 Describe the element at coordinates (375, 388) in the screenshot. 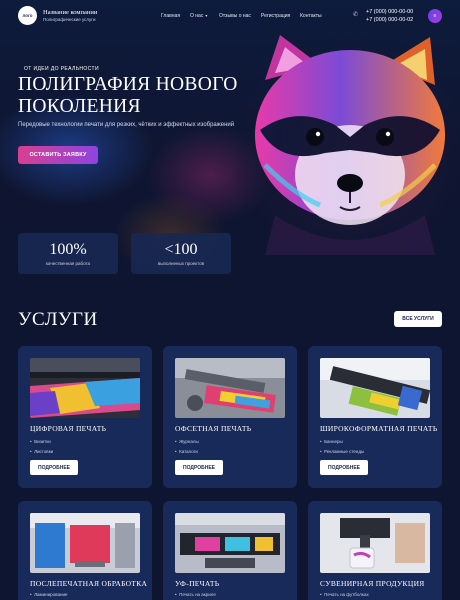

I see `service-image-wide-format` at that location.